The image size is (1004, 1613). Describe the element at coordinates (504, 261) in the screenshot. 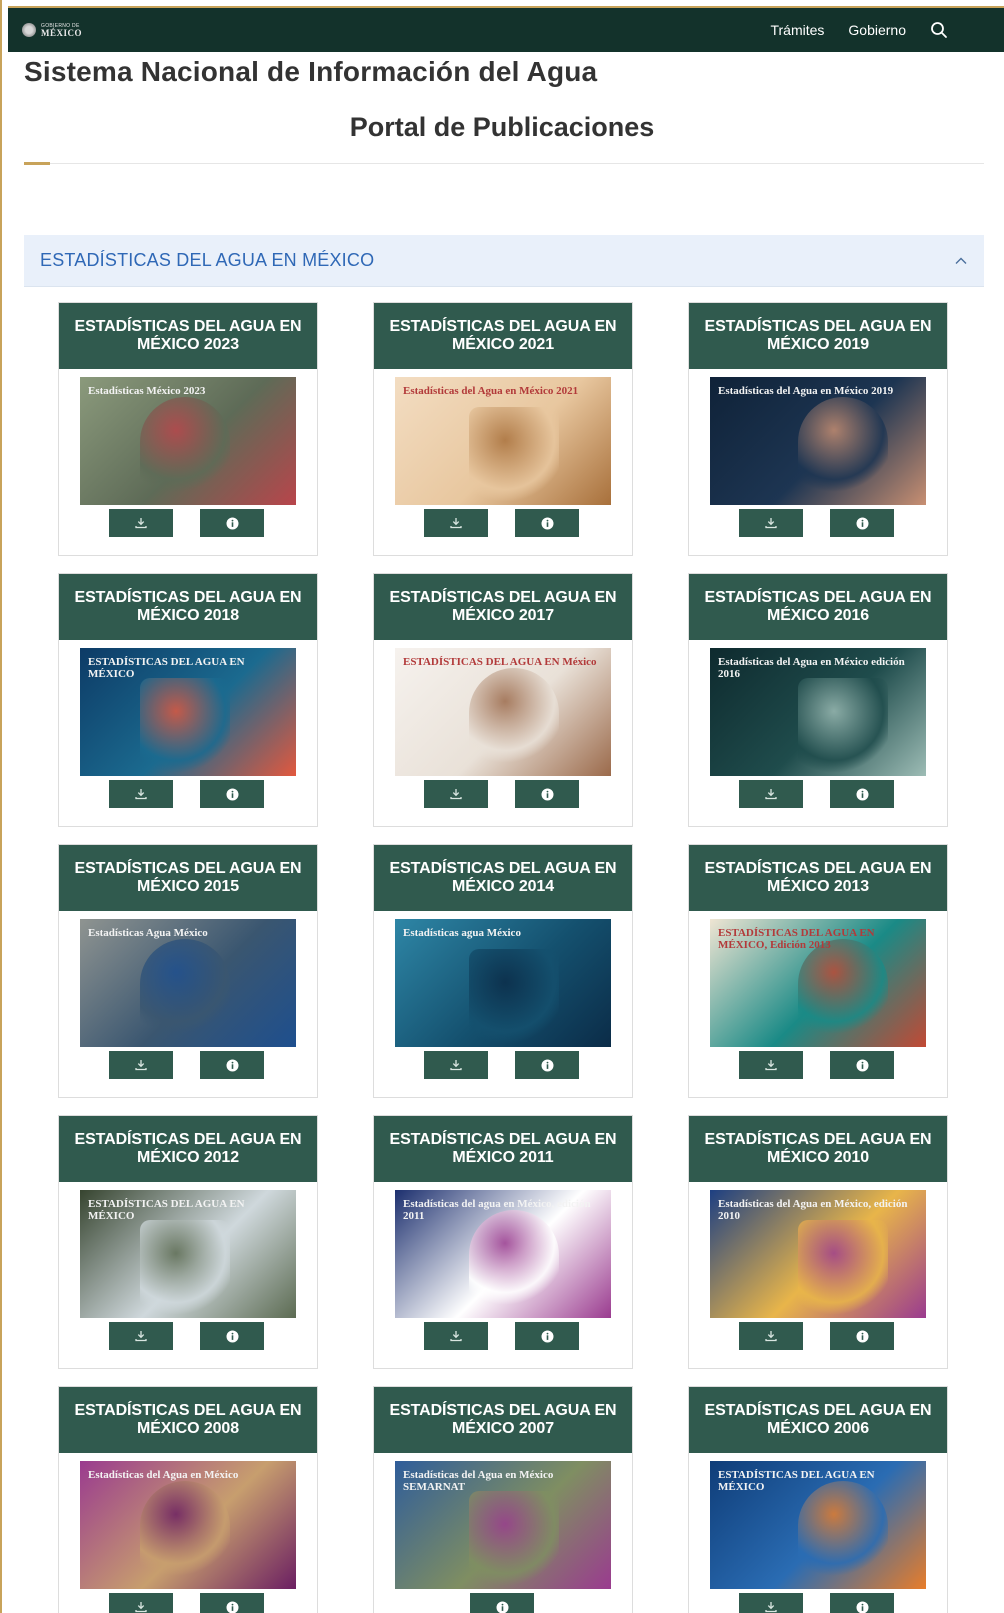

I see `accordion-header-estadisticas: ESTADÍSTICAS DEL AGUA EN MÉXICO` at that location.